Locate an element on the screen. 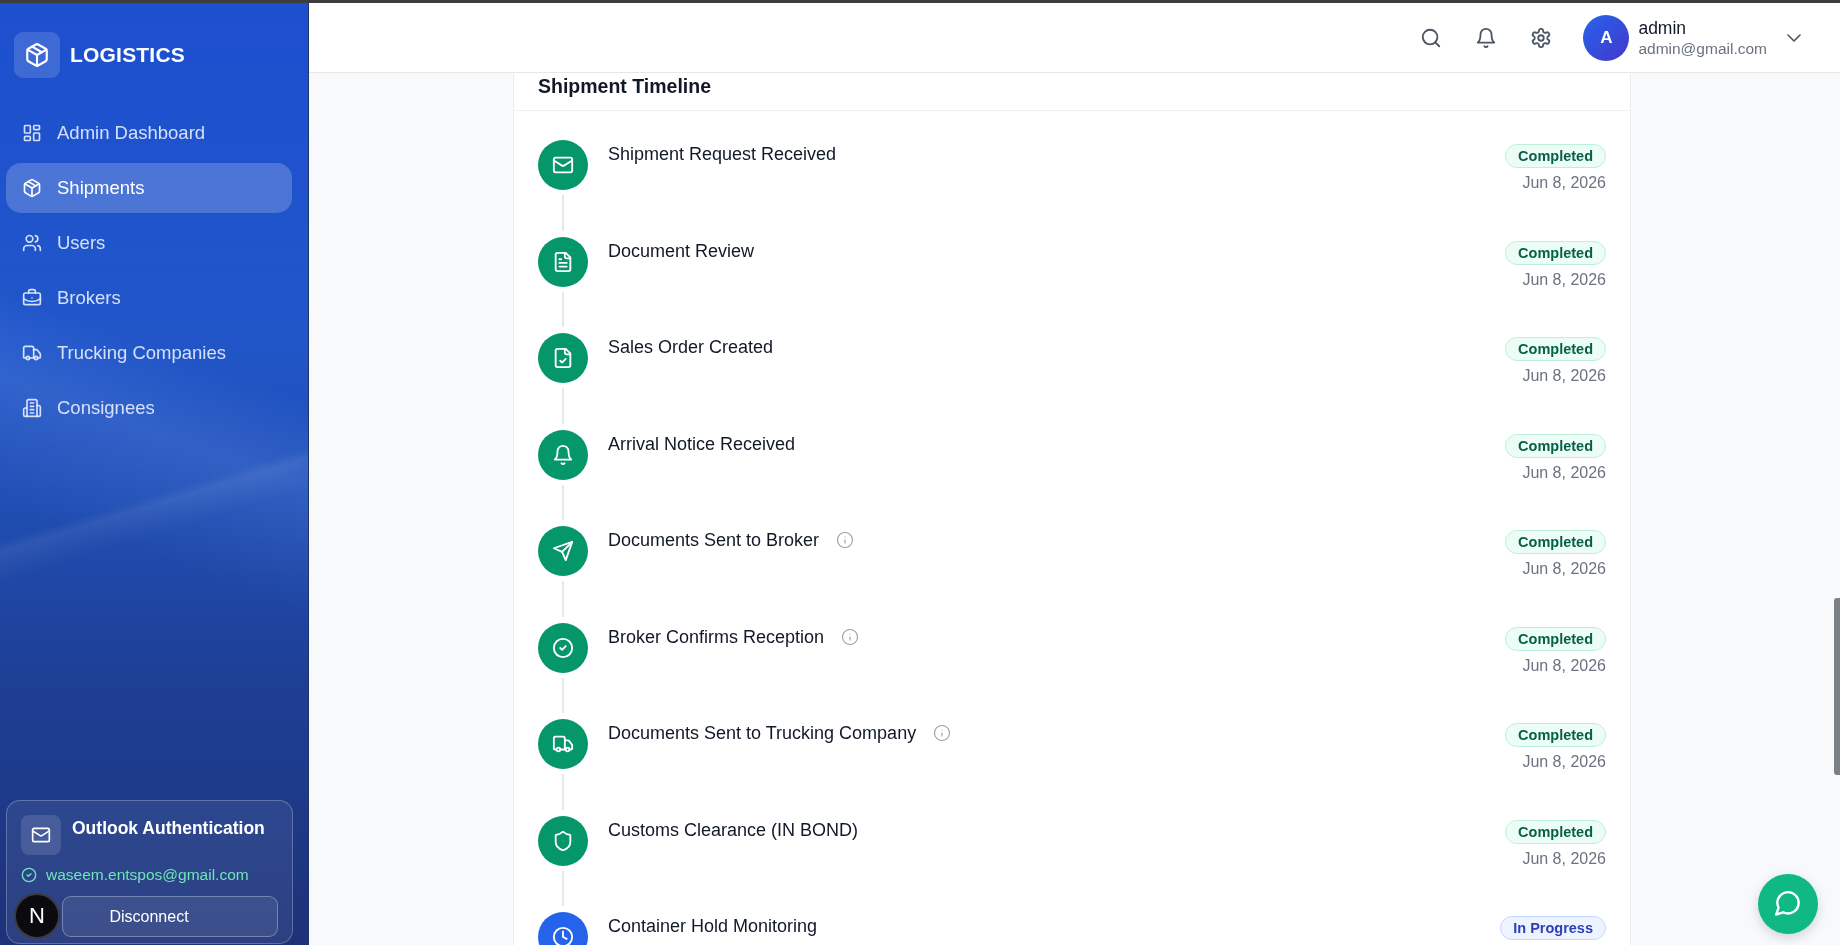 Image resolution: width=1840 pixels, height=945 pixels. step-title: Documents Sent to Broker is located at coordinates (714, 540).